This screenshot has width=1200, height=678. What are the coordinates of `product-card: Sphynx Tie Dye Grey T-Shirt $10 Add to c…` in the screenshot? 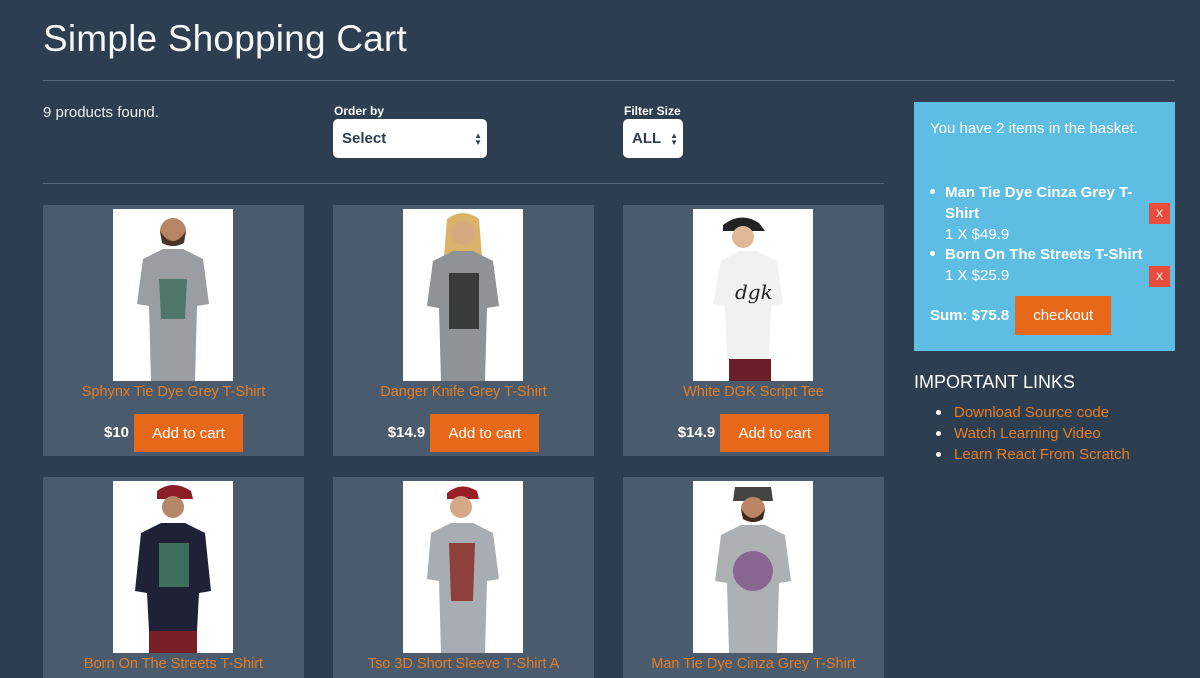 It's located at (173, 330).